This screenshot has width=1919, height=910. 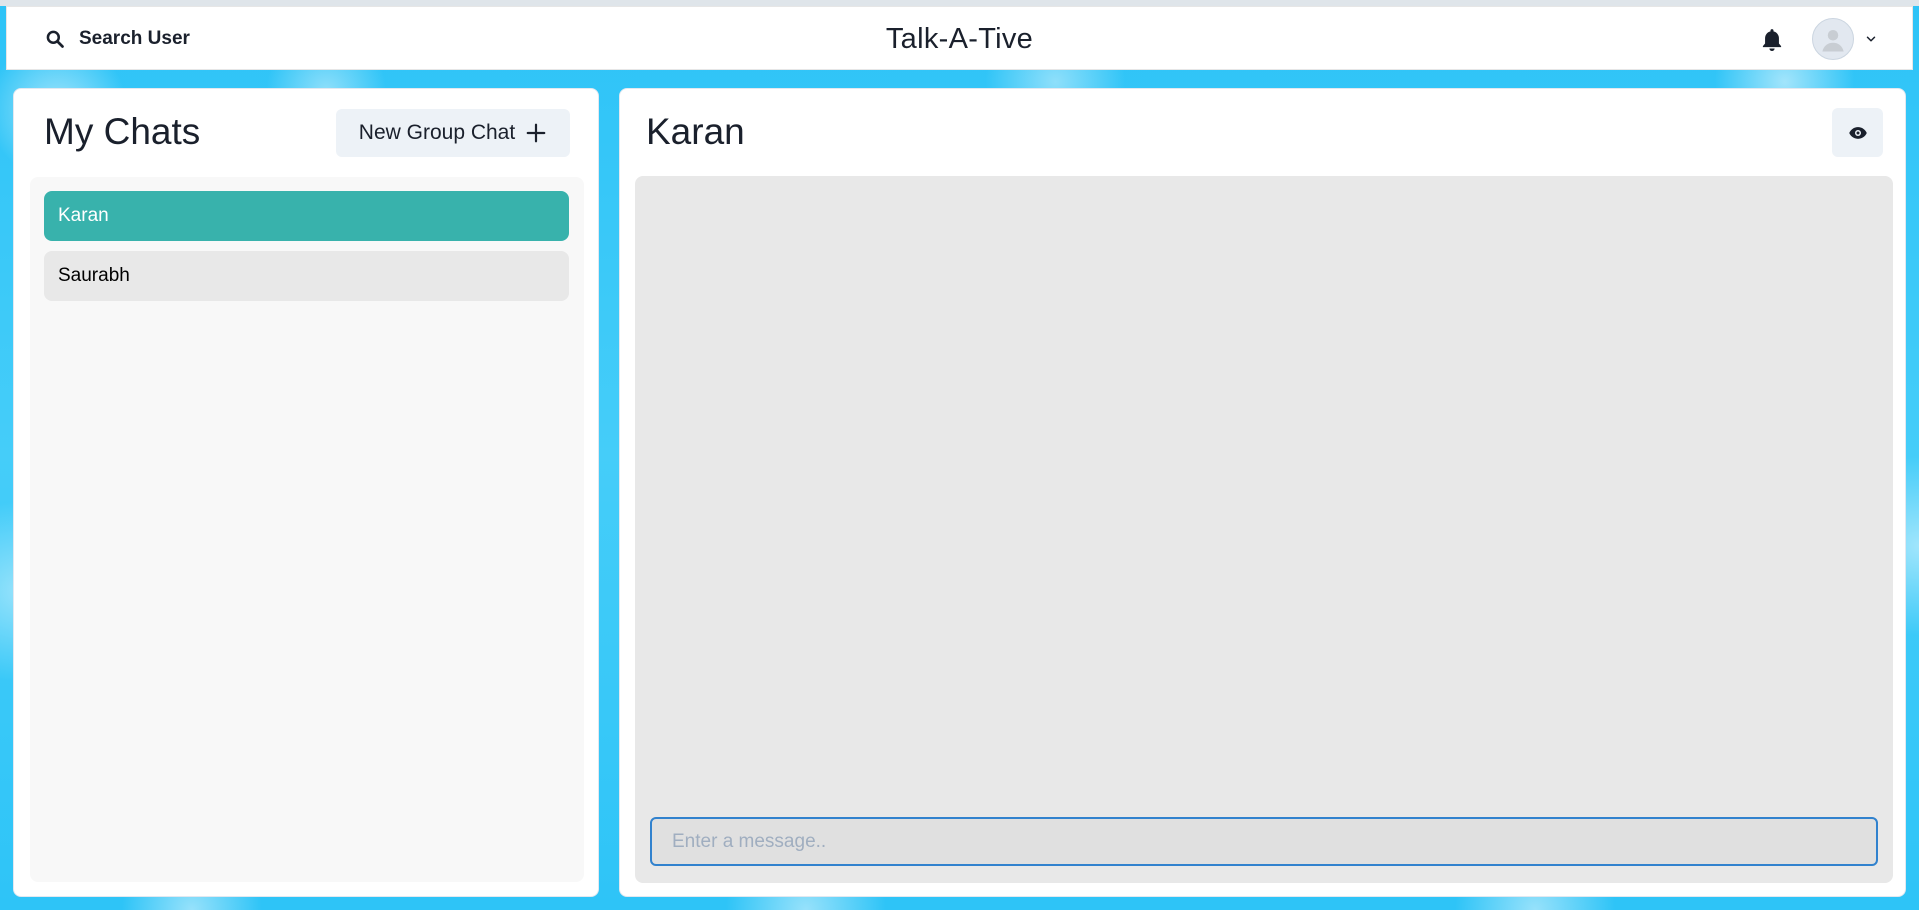 I want to click on eye-icon, so click(x=1857, y=132).